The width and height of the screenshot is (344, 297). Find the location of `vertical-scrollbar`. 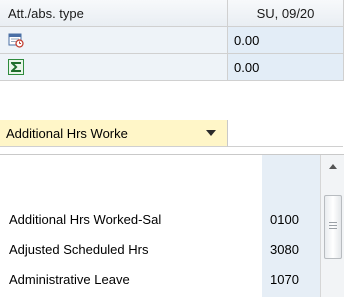

vertical-scrollbar is located at coordinates (332, 226).